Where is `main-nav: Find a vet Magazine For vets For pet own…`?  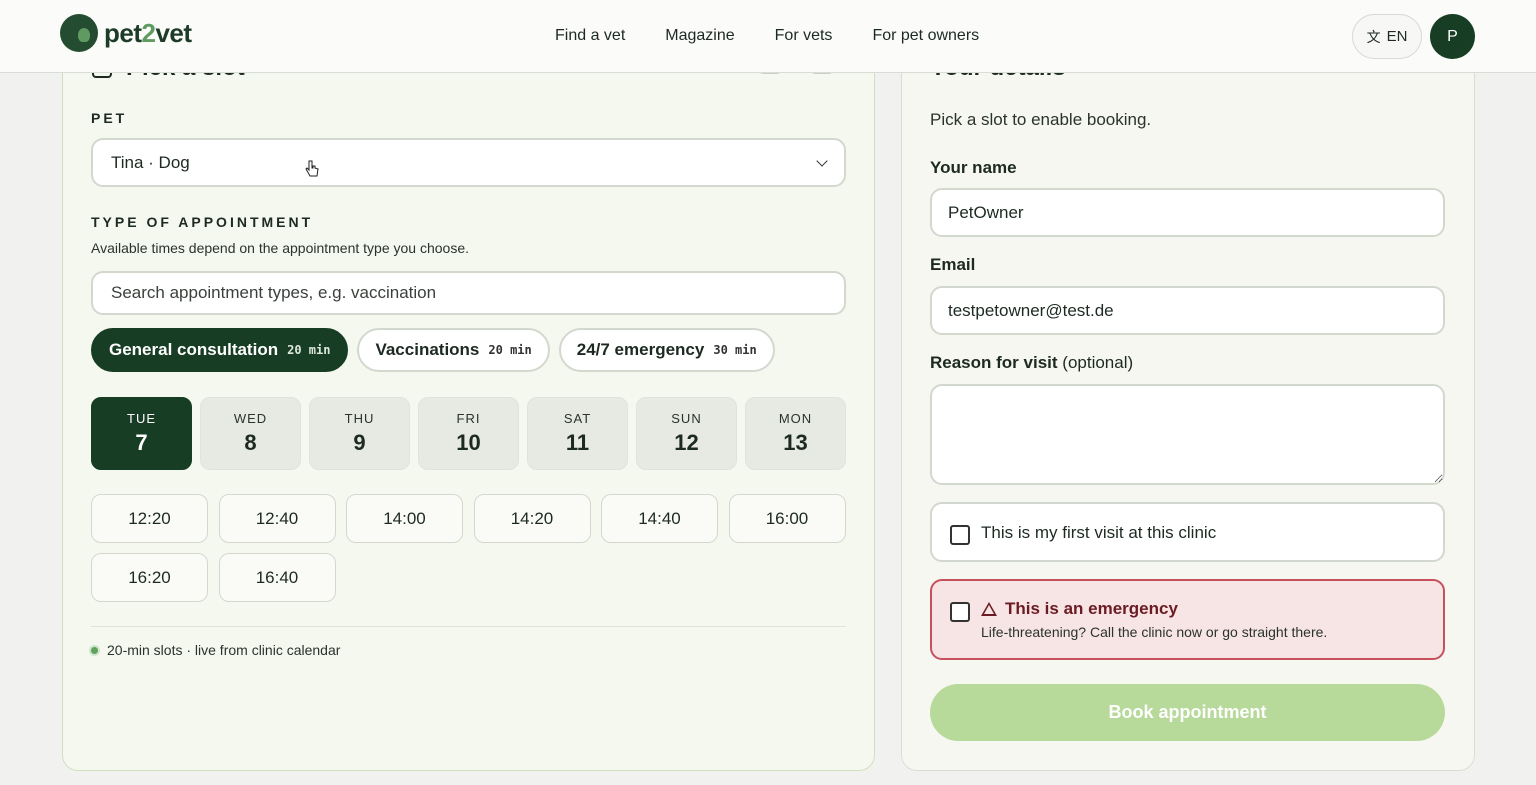 main-nav: Find a vet Magazine For vets For pet own… is located at coordinates (767, 36).